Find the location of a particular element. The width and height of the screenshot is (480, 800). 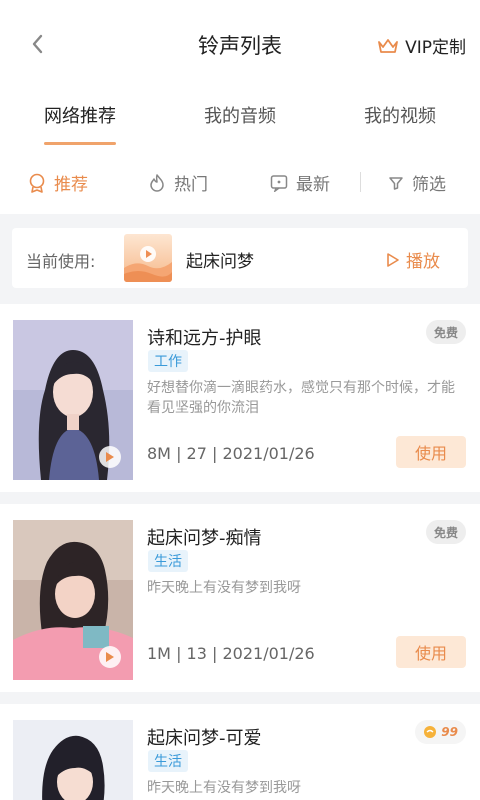

ringtone-title: 起床问梦-痴情 is located at coordinates (204, 538).